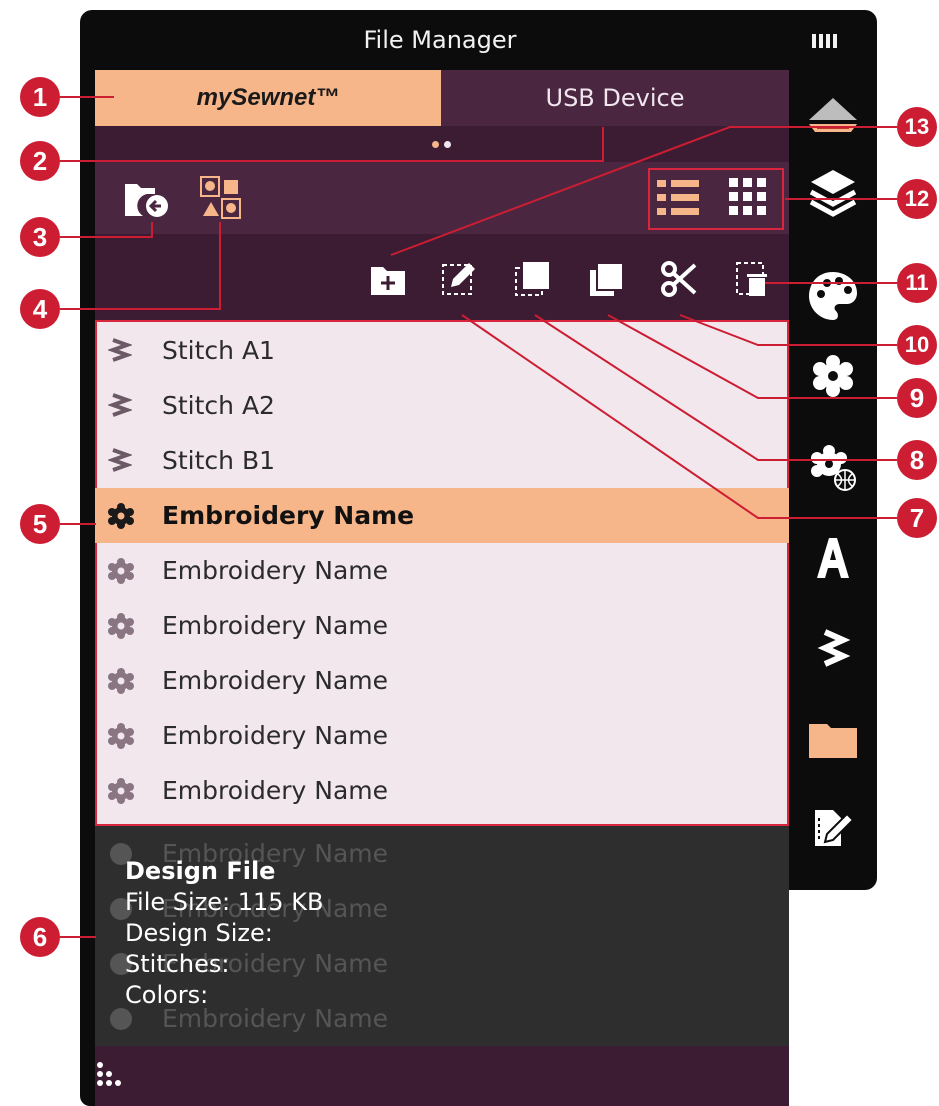  What do you see at coordinates (917, 518) in the screenshot?
I see `callout-7: 7` at bounding box center [917, 518].